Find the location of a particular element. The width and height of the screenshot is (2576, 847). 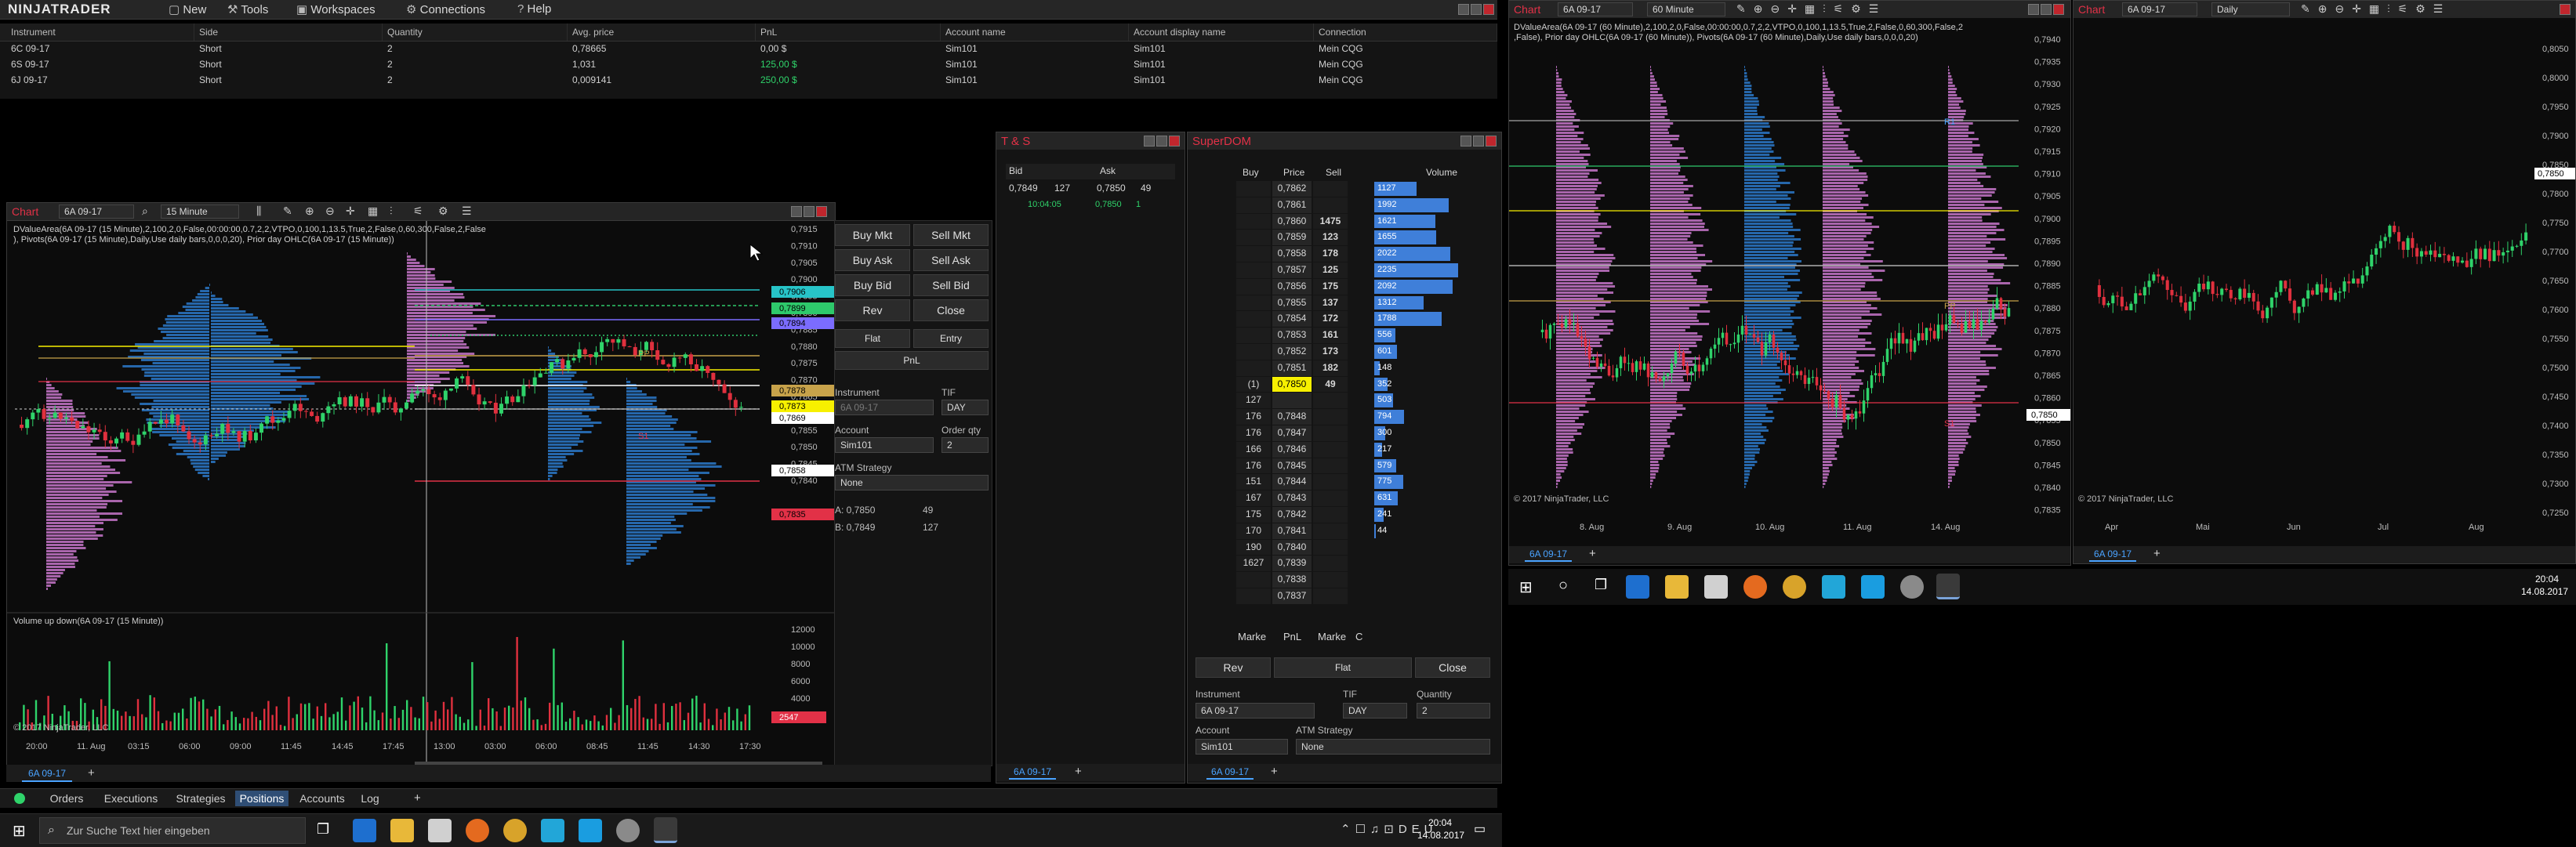

dom-price-cell: 0,7859 is located at coordinates (1292, 238).